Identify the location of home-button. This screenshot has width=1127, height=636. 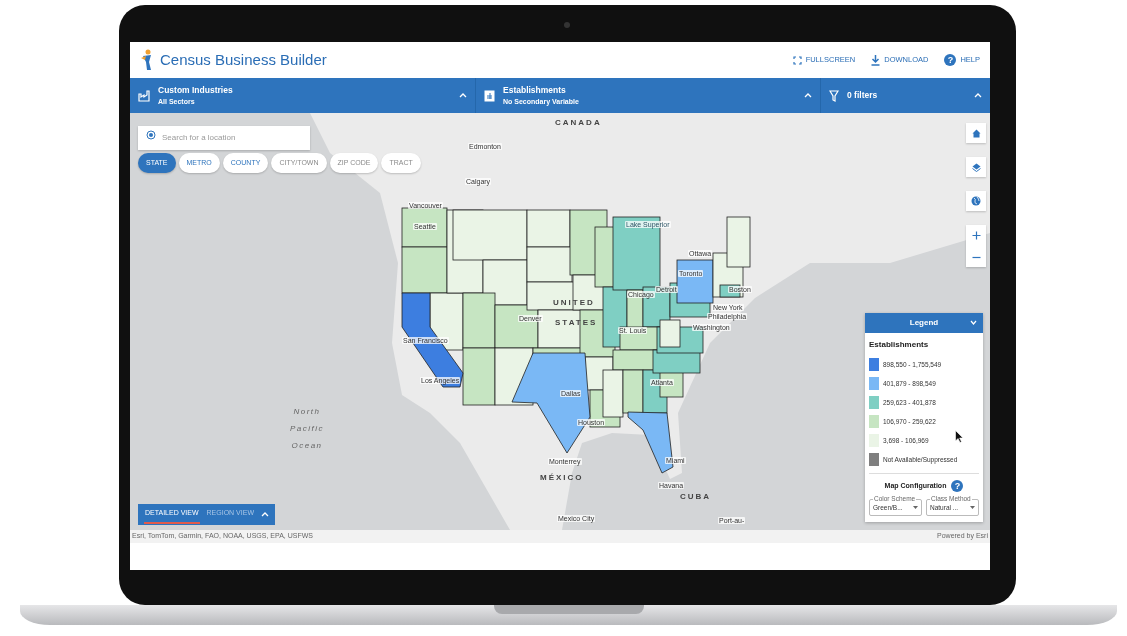
(976, 133).